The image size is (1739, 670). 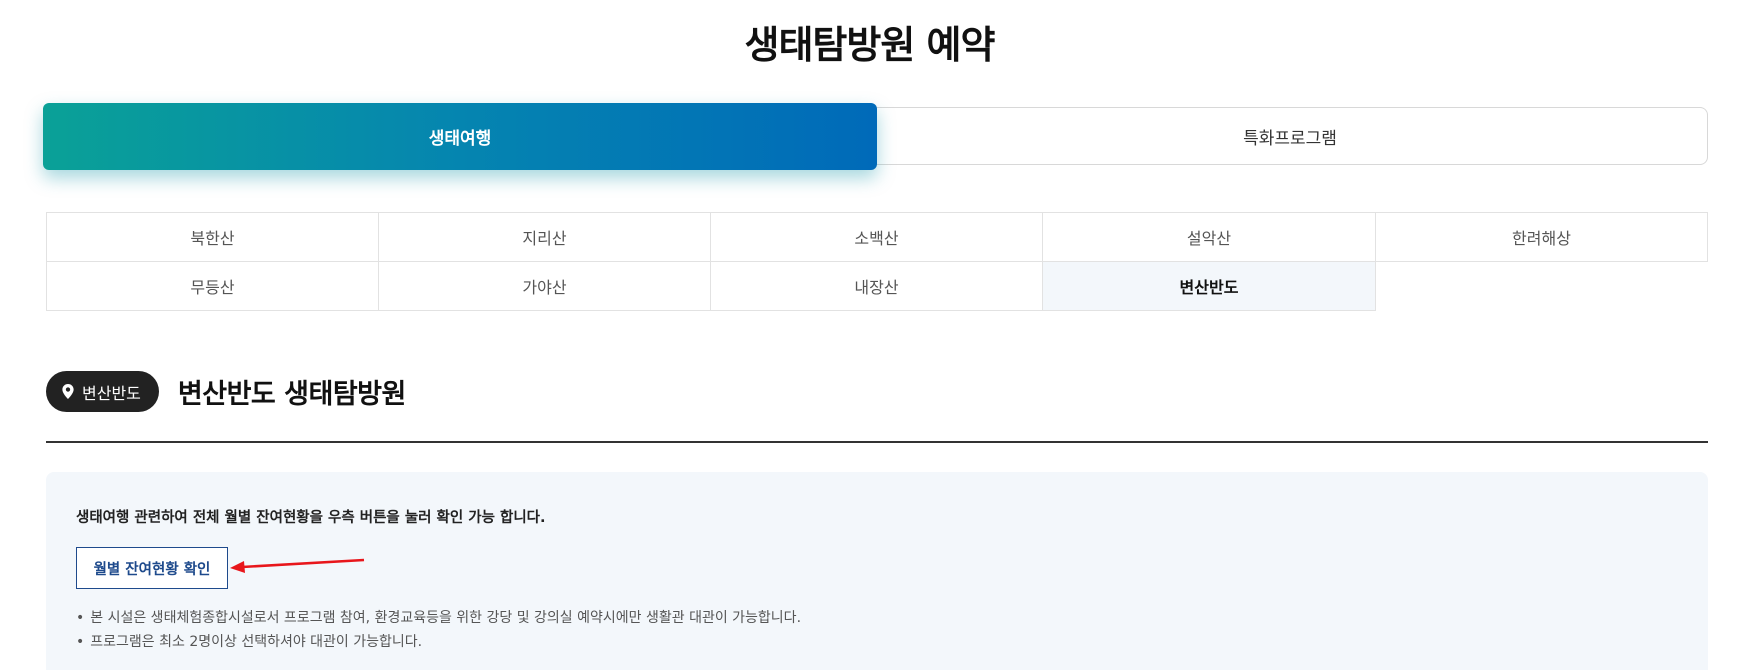 I want to click on section-header: 변산반도 변산반도 생태탐방원, so click(x=226, y=391).